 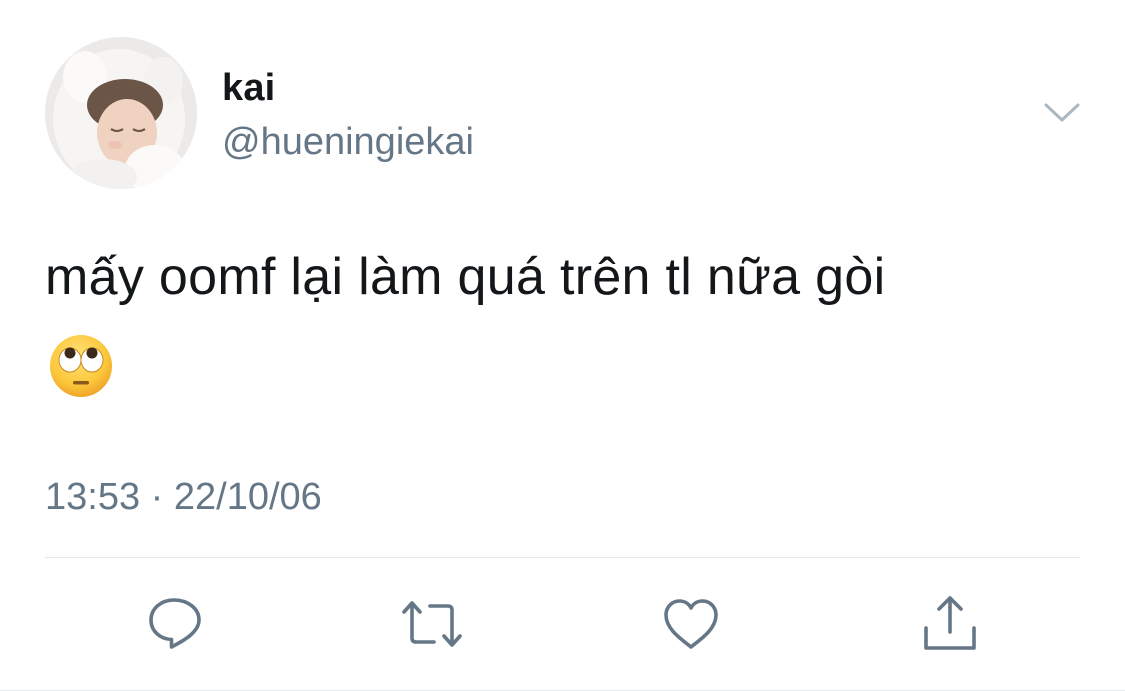 I want to click on divider, so click(x=562, y=557).